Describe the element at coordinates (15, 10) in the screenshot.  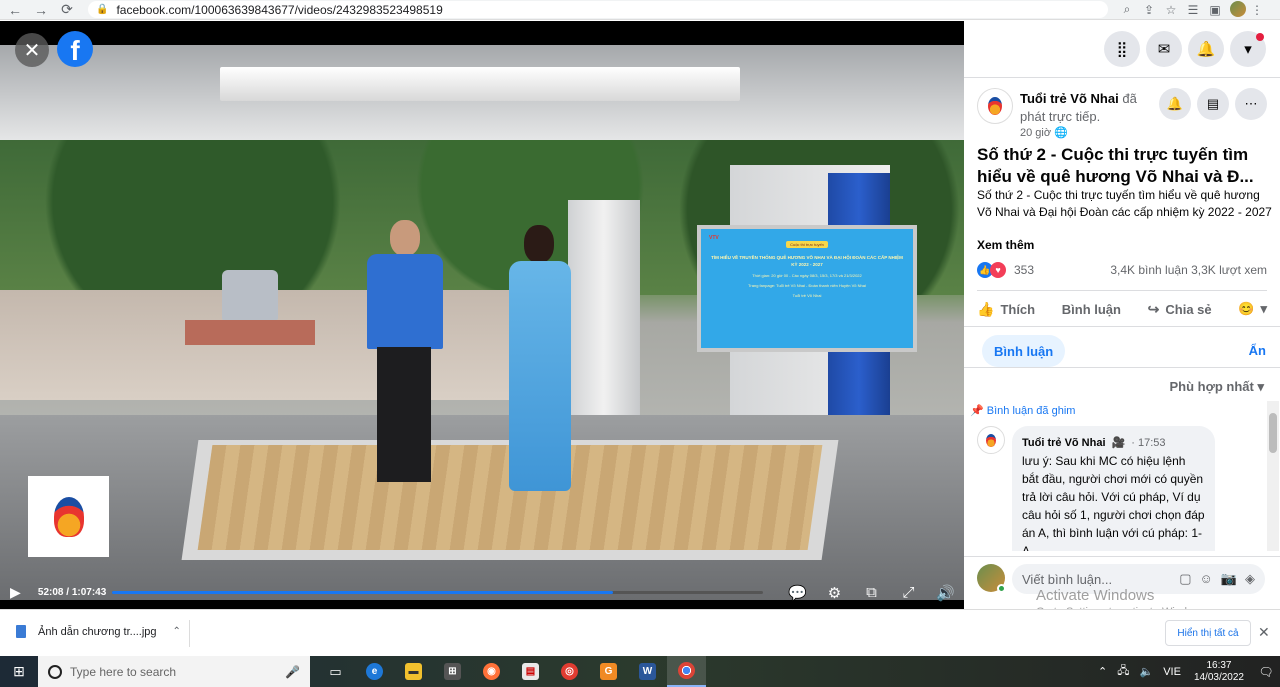
I see `back-icon: ←` at that location.